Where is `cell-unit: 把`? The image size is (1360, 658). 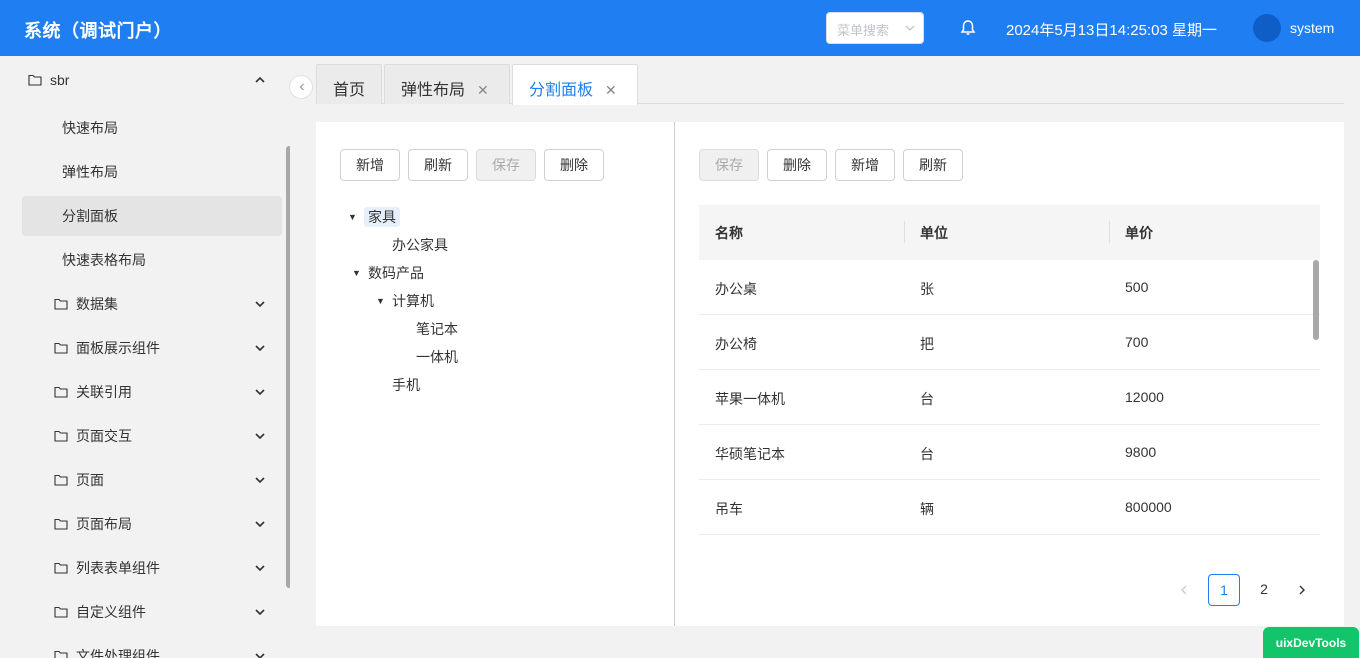 cell-unit: 把 is located at coordinates (927, 344).